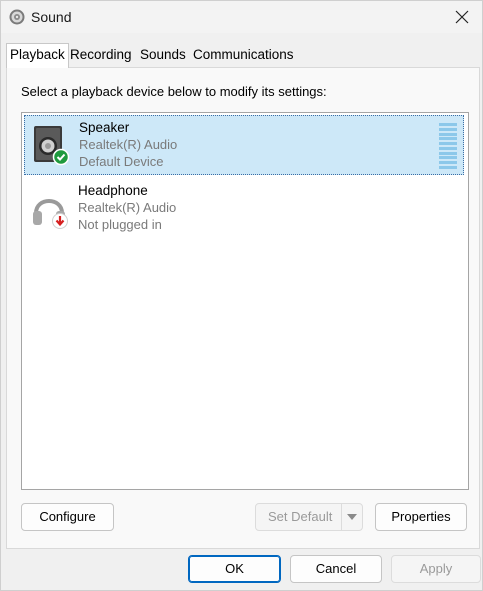 Image resolution: width=483 pixels, height=591 pixels. Describe the element at coordinates (244, 145) in the screenshot. I see `device-item-speaker: Speaker Realtek(R) Audio Default Device` at that location.